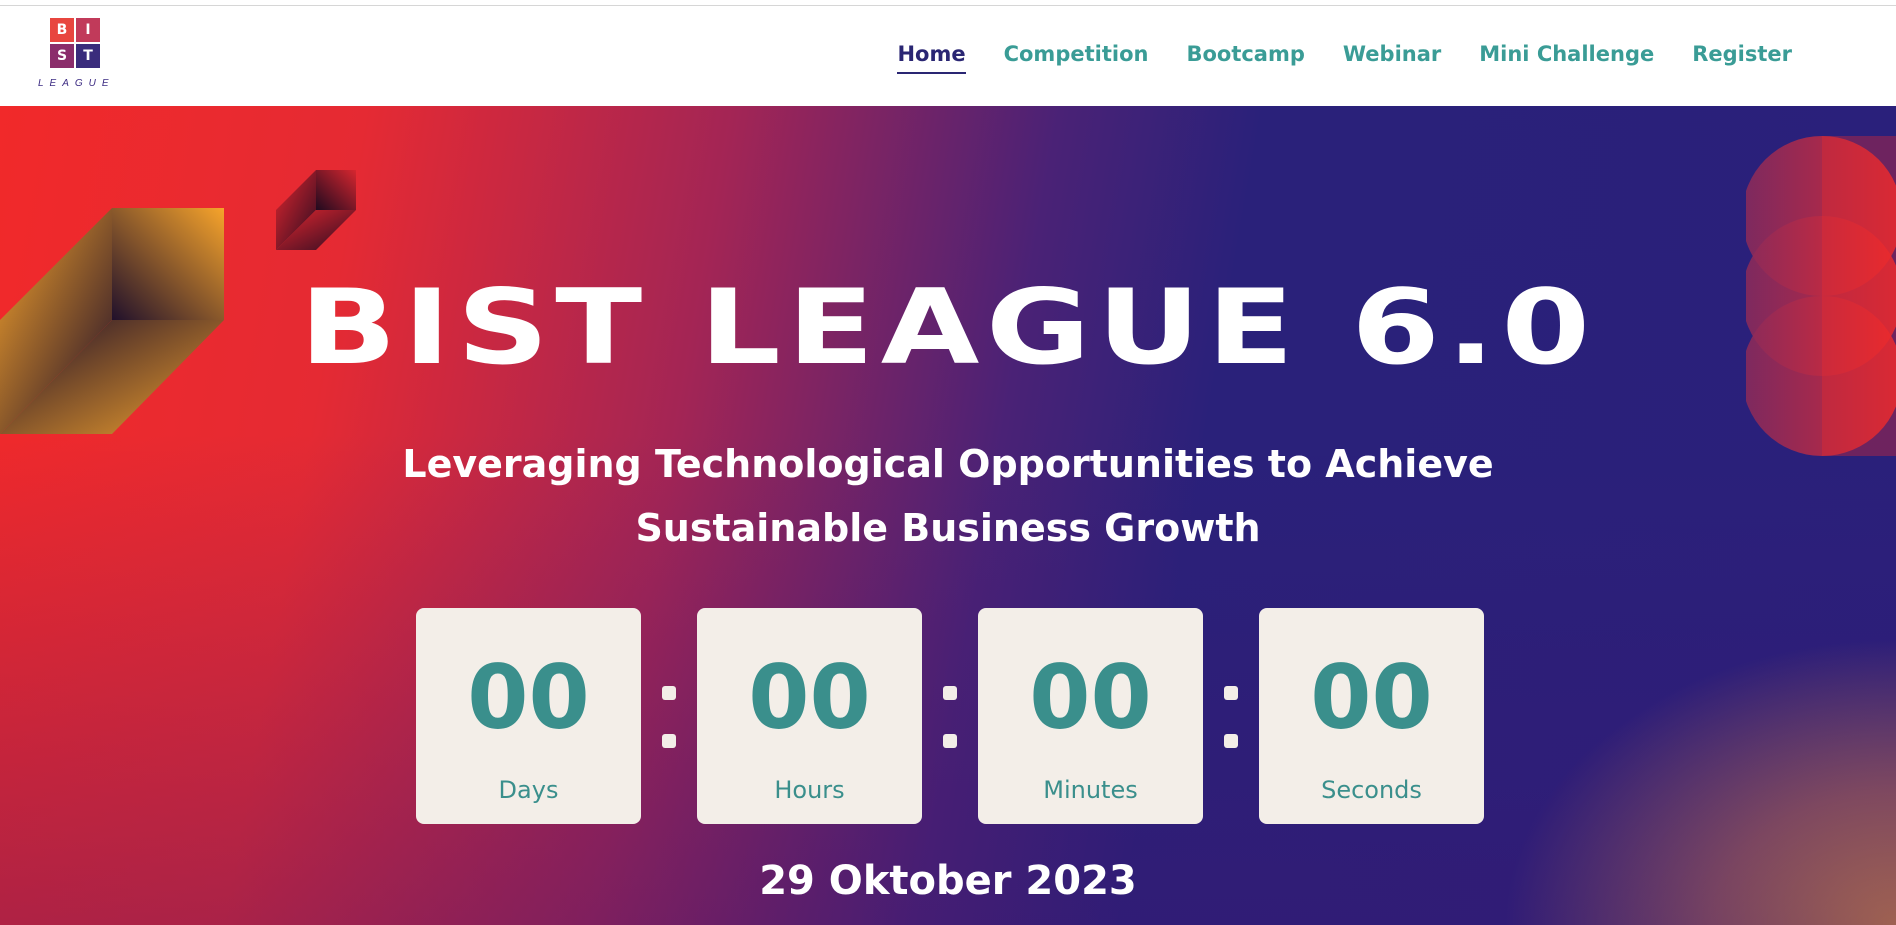 This screenshot has height=925, width=1896. Describe the element at coordinates (809, 697) in the screenshot. I see `countdown-hours-value: 00` at that location.